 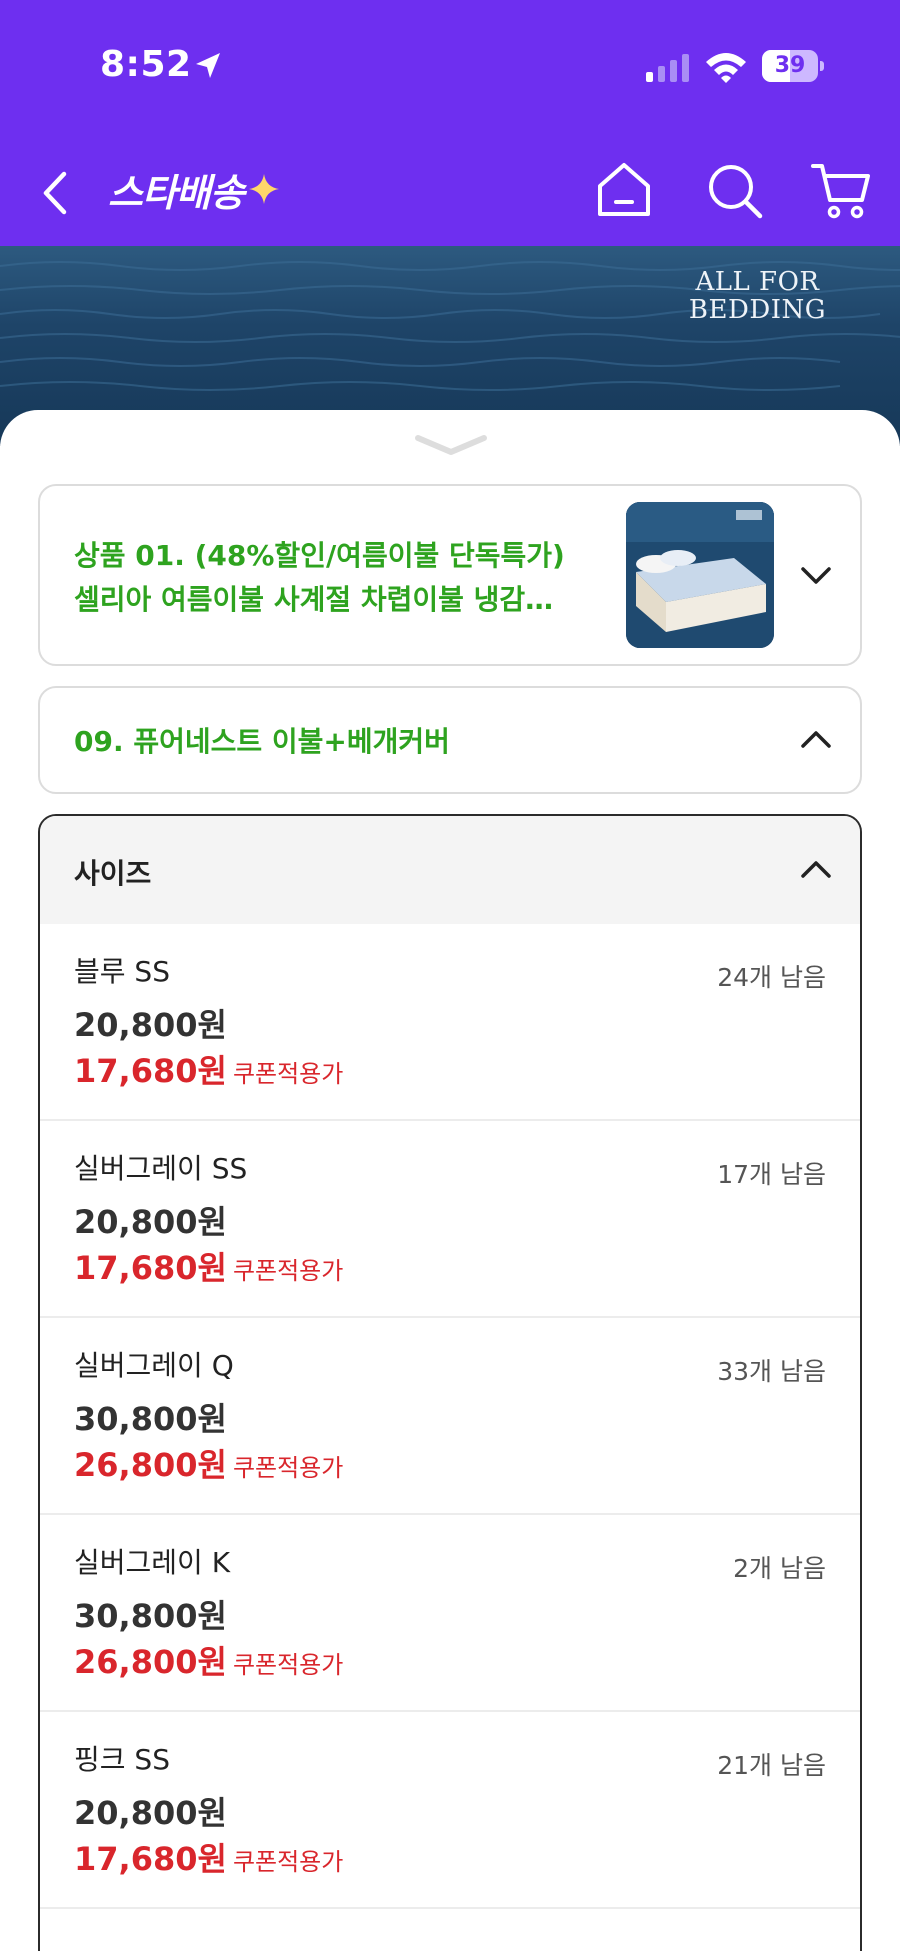 What do you see at coordinates (624, 190) in the screenshot?
I see `home-icon` at bounding box center [624, 190].